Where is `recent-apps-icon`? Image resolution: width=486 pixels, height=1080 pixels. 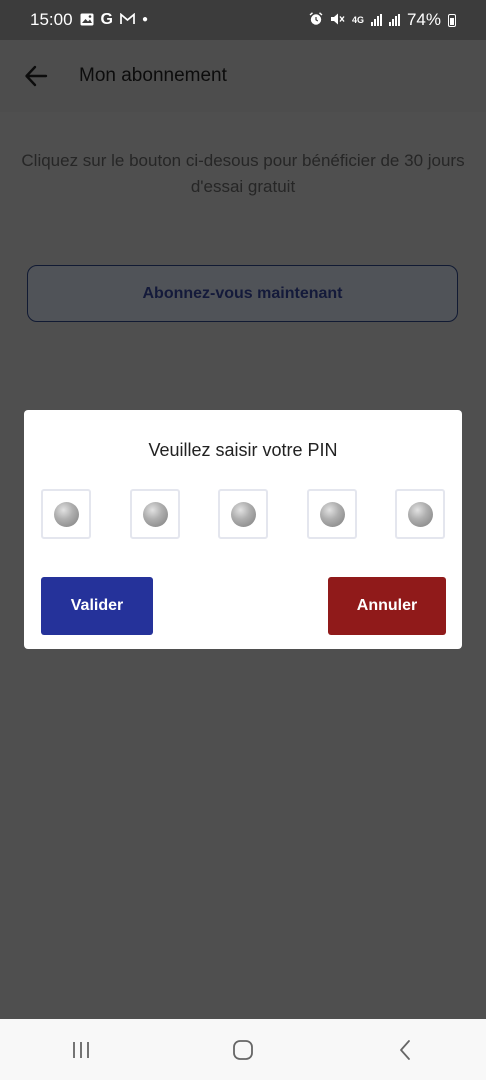 recent-apps-icon is located at coordinates (81, 1050).